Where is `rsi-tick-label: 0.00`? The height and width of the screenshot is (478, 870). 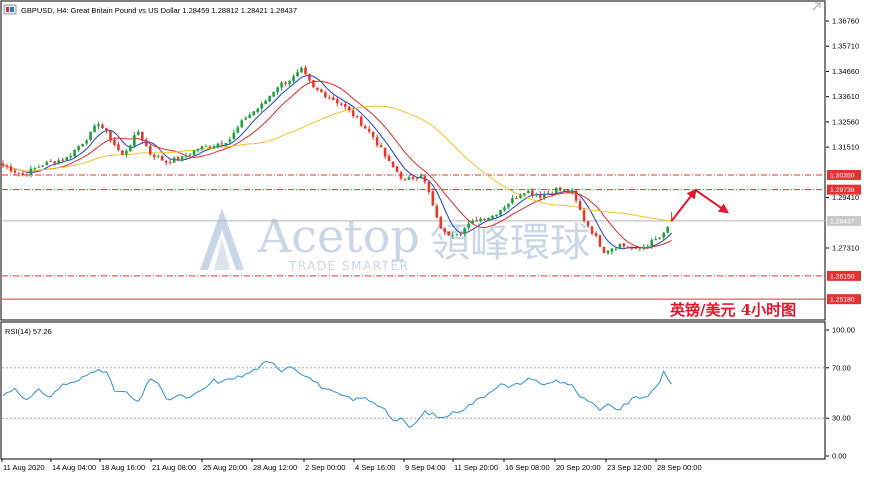 rsi-tick-label: 0.00 is located at coordinates (839, 456).